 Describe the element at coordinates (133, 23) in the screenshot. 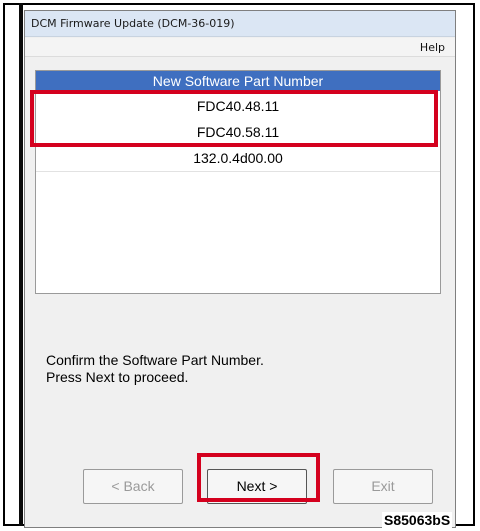

I see `window-title: DCM Firmware Update (DCM-36-019)` at that location.